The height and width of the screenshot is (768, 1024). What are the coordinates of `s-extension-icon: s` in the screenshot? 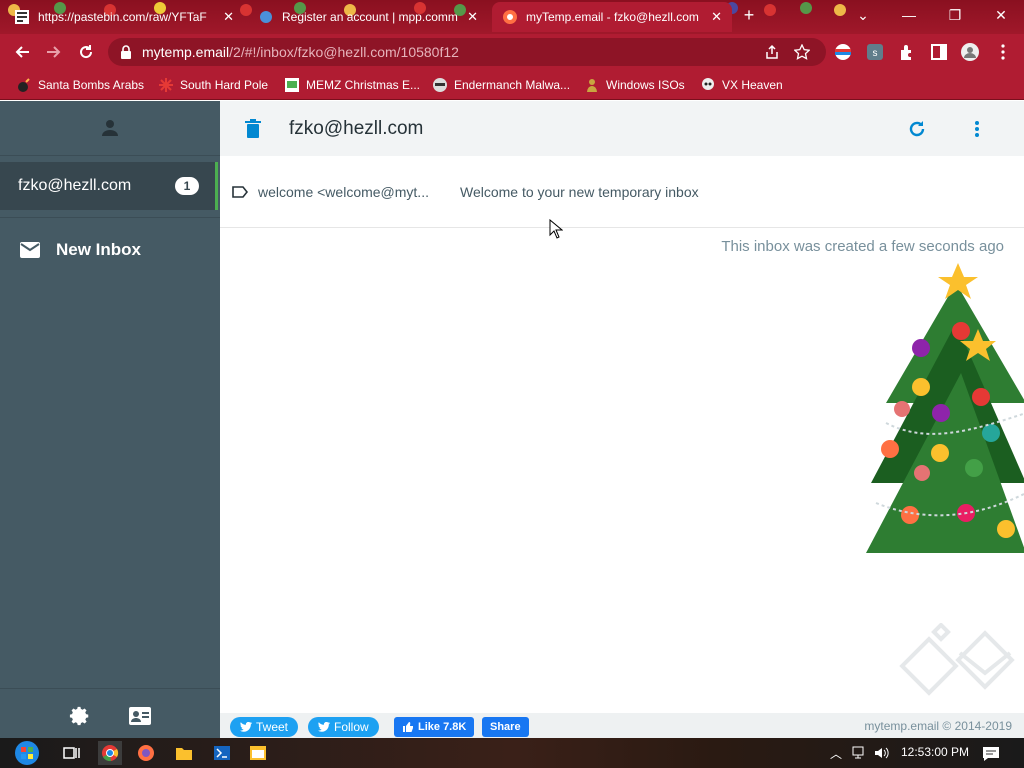 It's located at (875, 52).